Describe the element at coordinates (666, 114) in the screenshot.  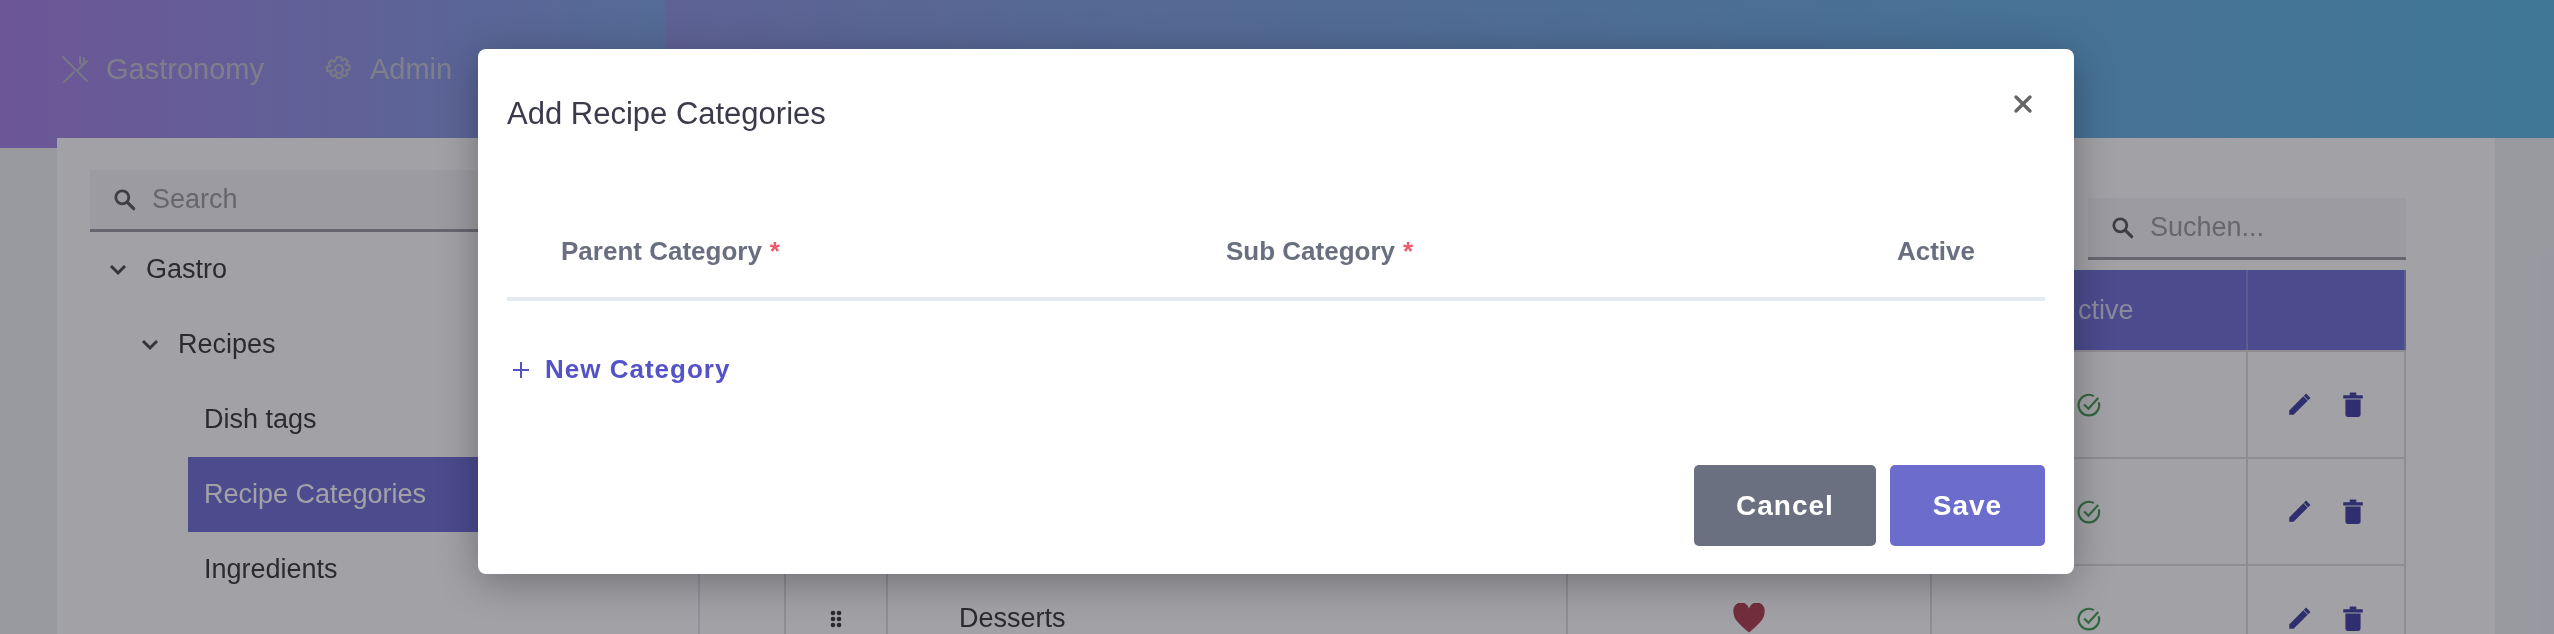
I see `dialog-title: Add Recipe Categories` at that location.